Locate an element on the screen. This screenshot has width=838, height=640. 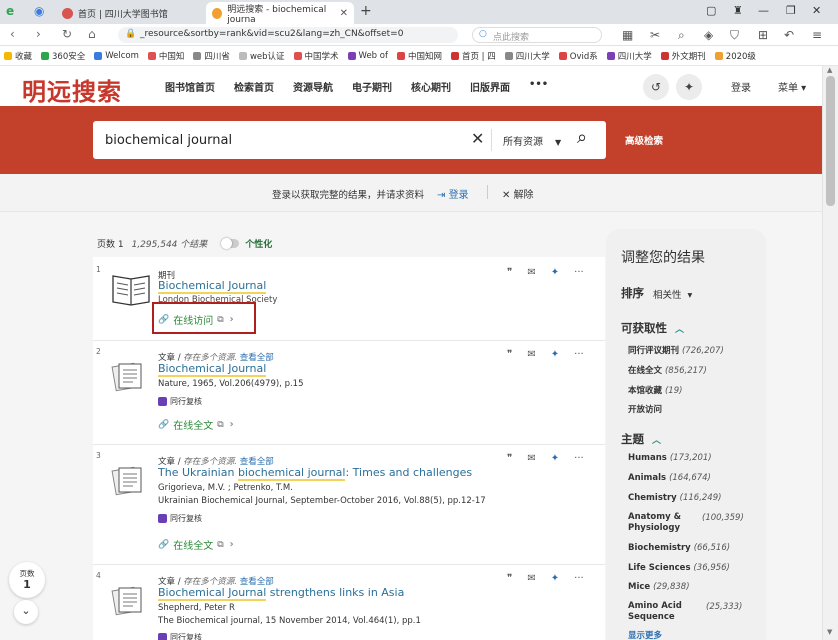
tab-library-home: 首页 | 四川大学图书馆 is located at coordinates (130, 13).